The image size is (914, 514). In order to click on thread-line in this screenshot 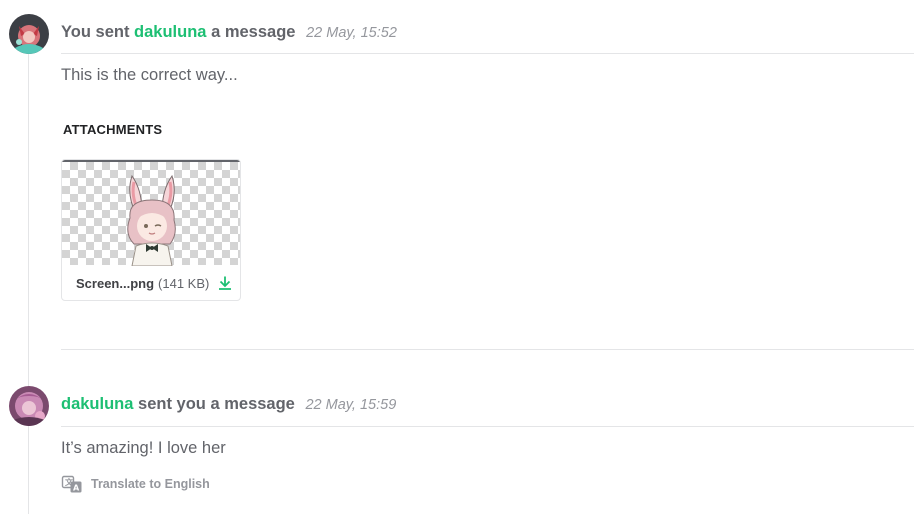, I will do `click(28, 283)`.